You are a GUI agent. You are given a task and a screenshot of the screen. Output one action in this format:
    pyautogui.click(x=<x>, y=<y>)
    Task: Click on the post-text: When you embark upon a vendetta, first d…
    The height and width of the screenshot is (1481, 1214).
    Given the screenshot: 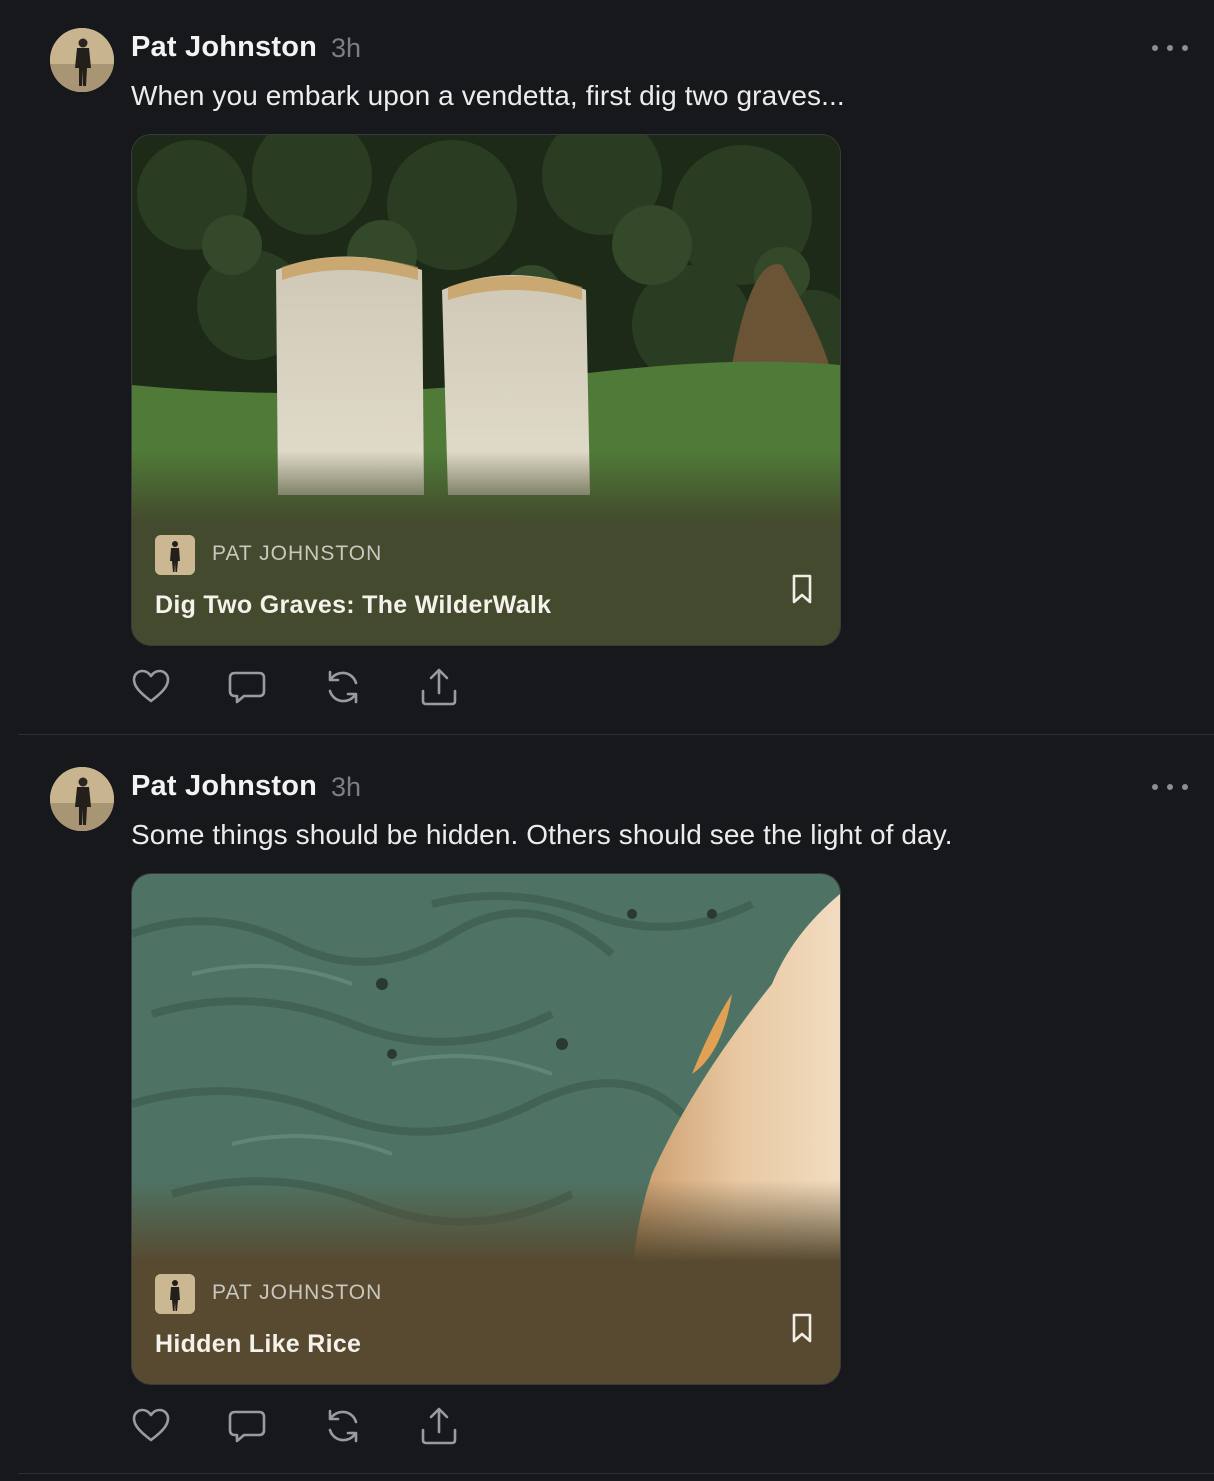 What is the action you would take?
    pyautogui.click(x=488, y=95)
    